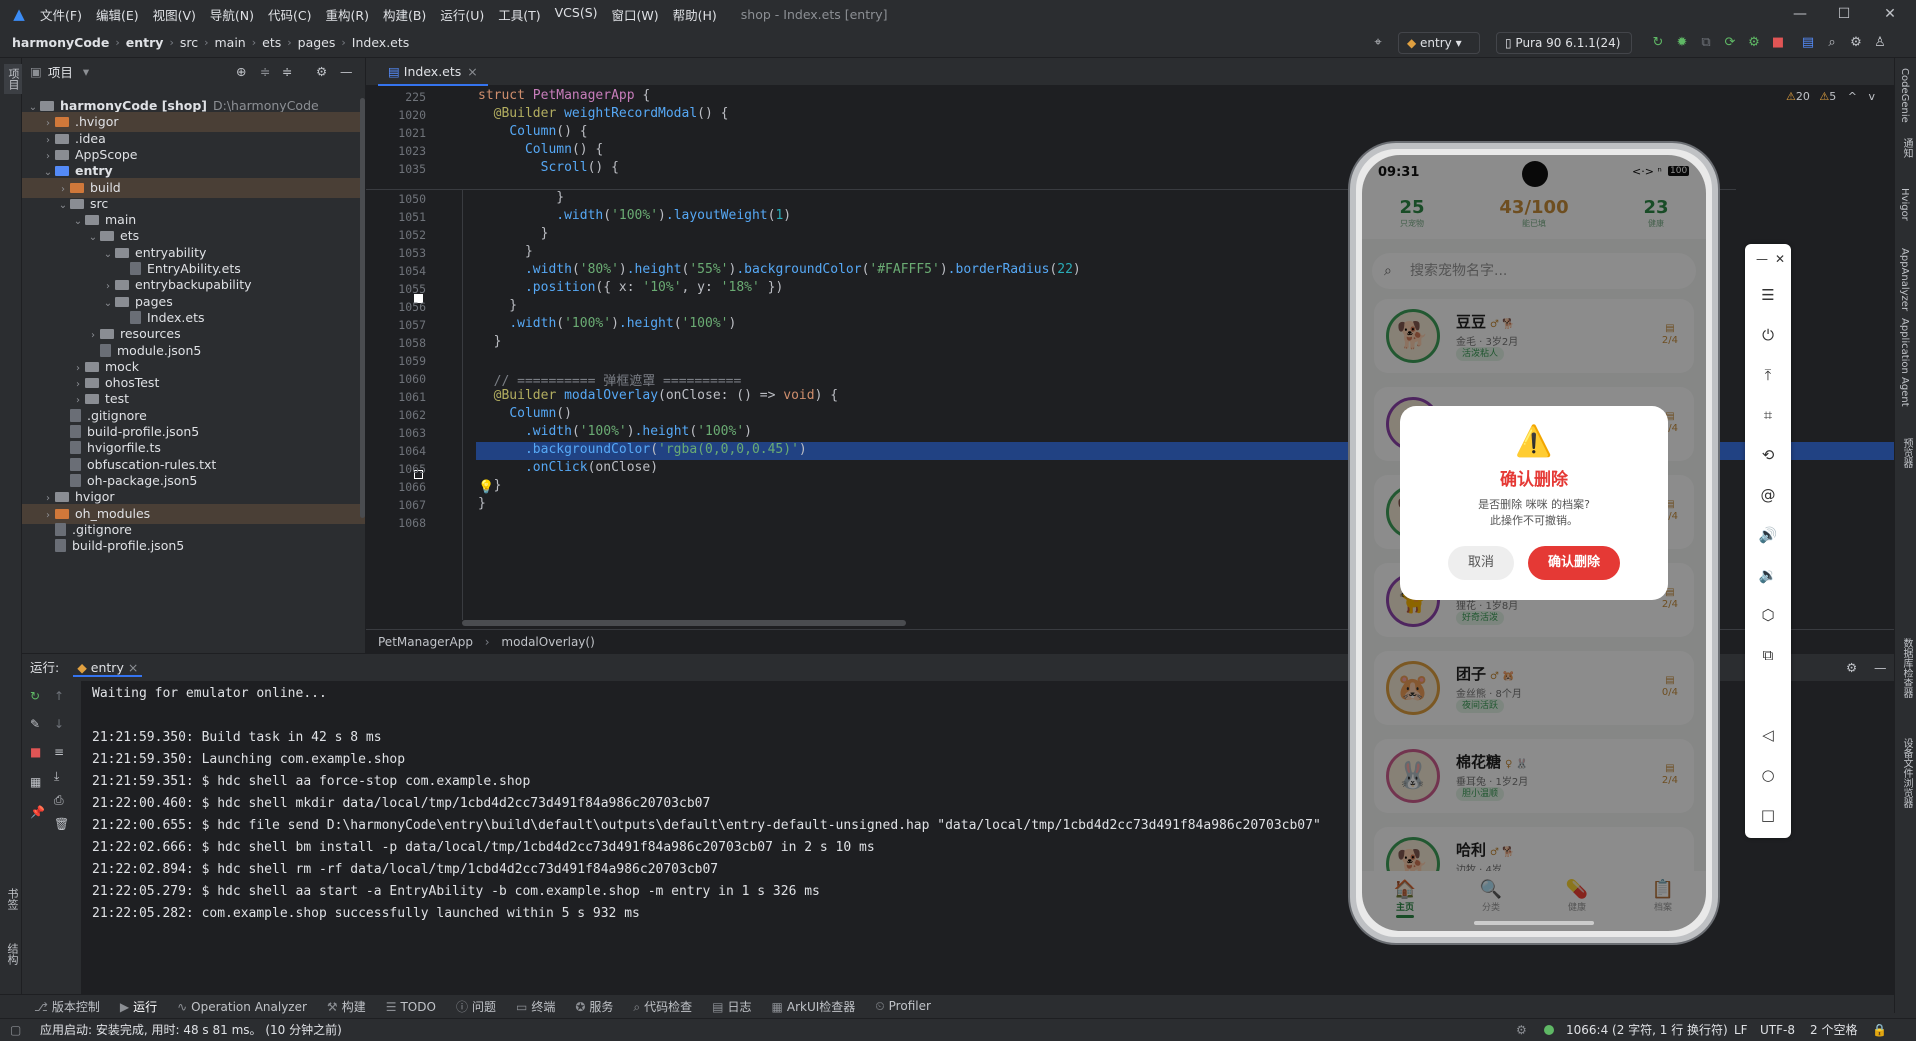  I want to click on panel-settings-icon: ⚙, so click(321, 71).